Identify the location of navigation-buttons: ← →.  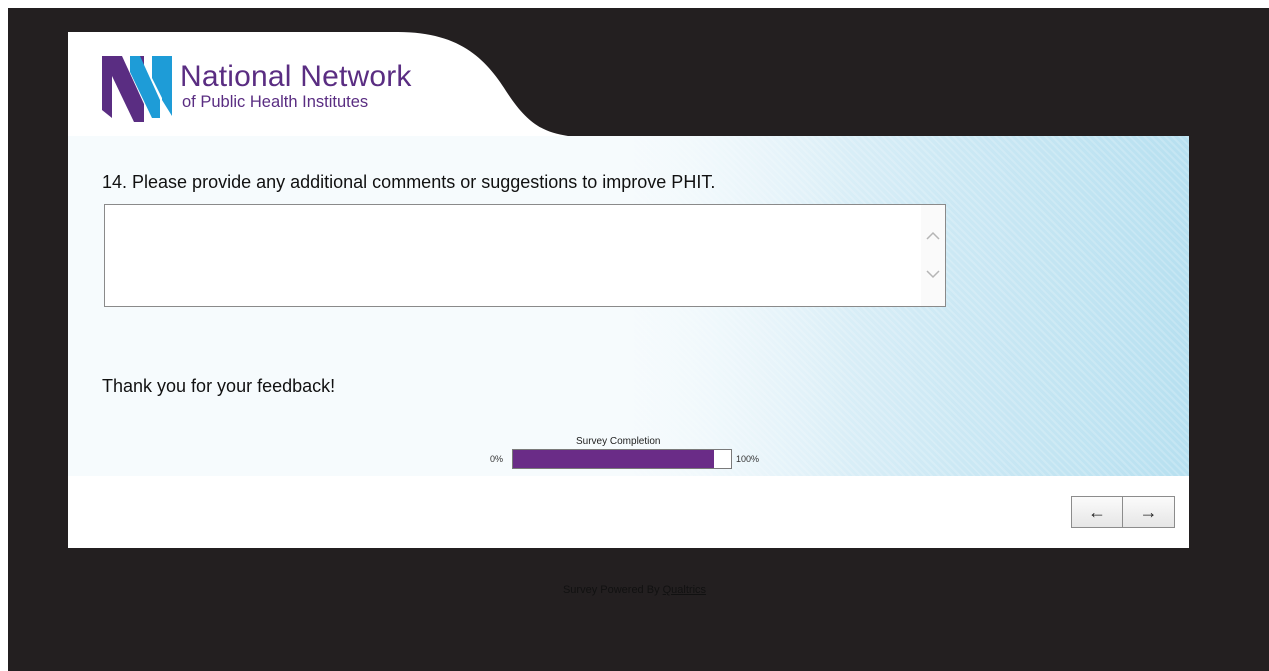
(1123, 512).